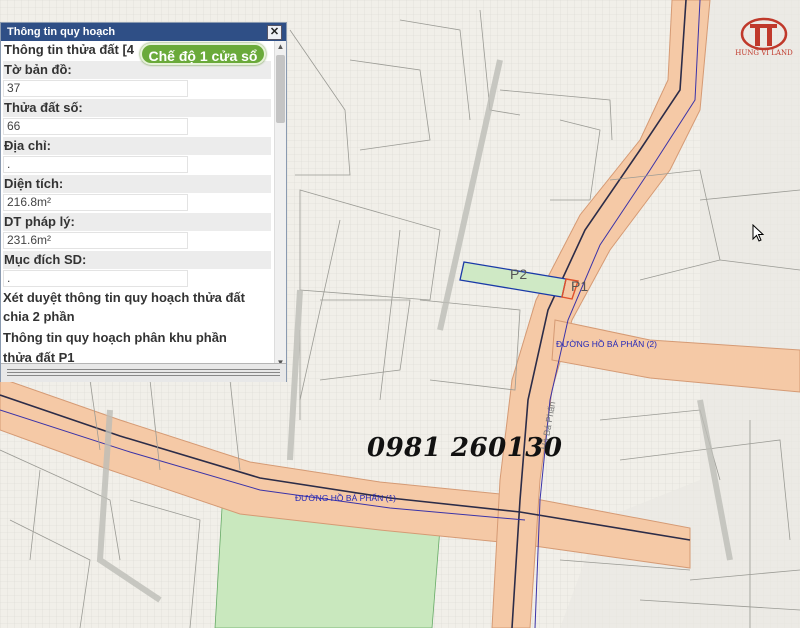 Image resolution: width=800 pixels, height=628 pixels. Describe the element at coordinates (137, 146) in the screenshot. I see `address-label: Địa chỉ:` at that location.